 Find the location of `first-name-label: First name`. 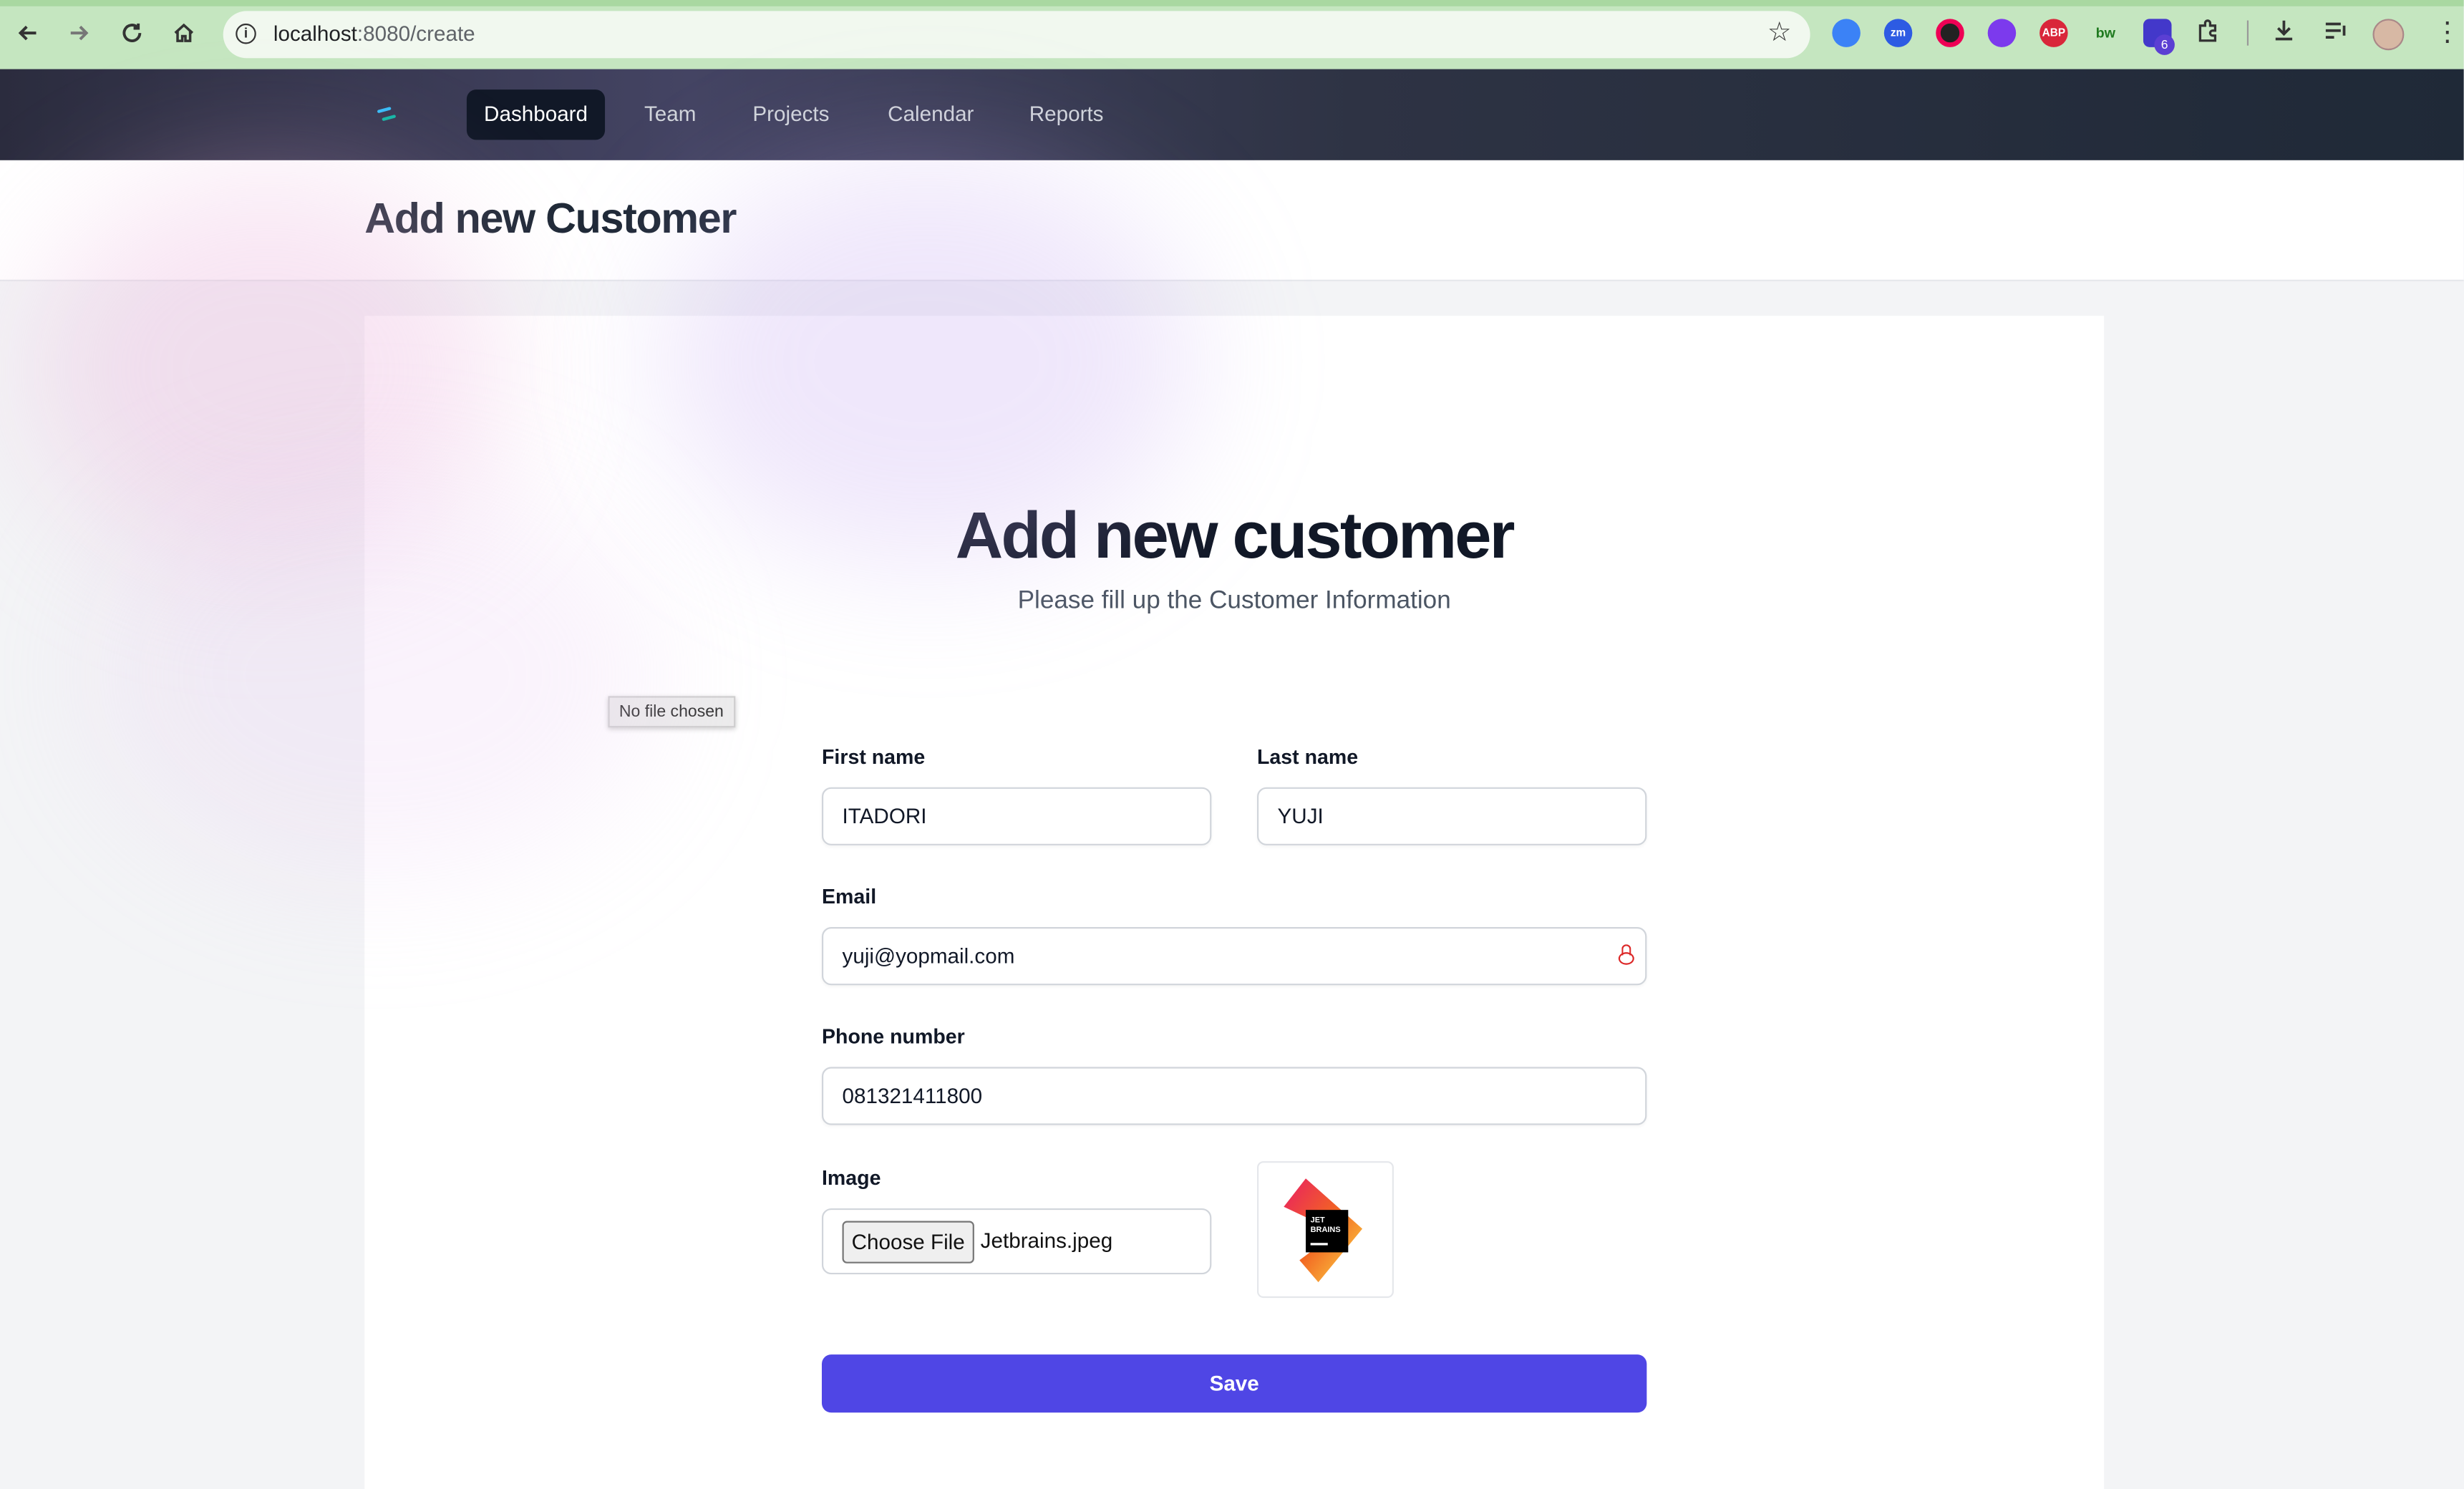

first-name-label: First name is located at coordinates (873, 757).